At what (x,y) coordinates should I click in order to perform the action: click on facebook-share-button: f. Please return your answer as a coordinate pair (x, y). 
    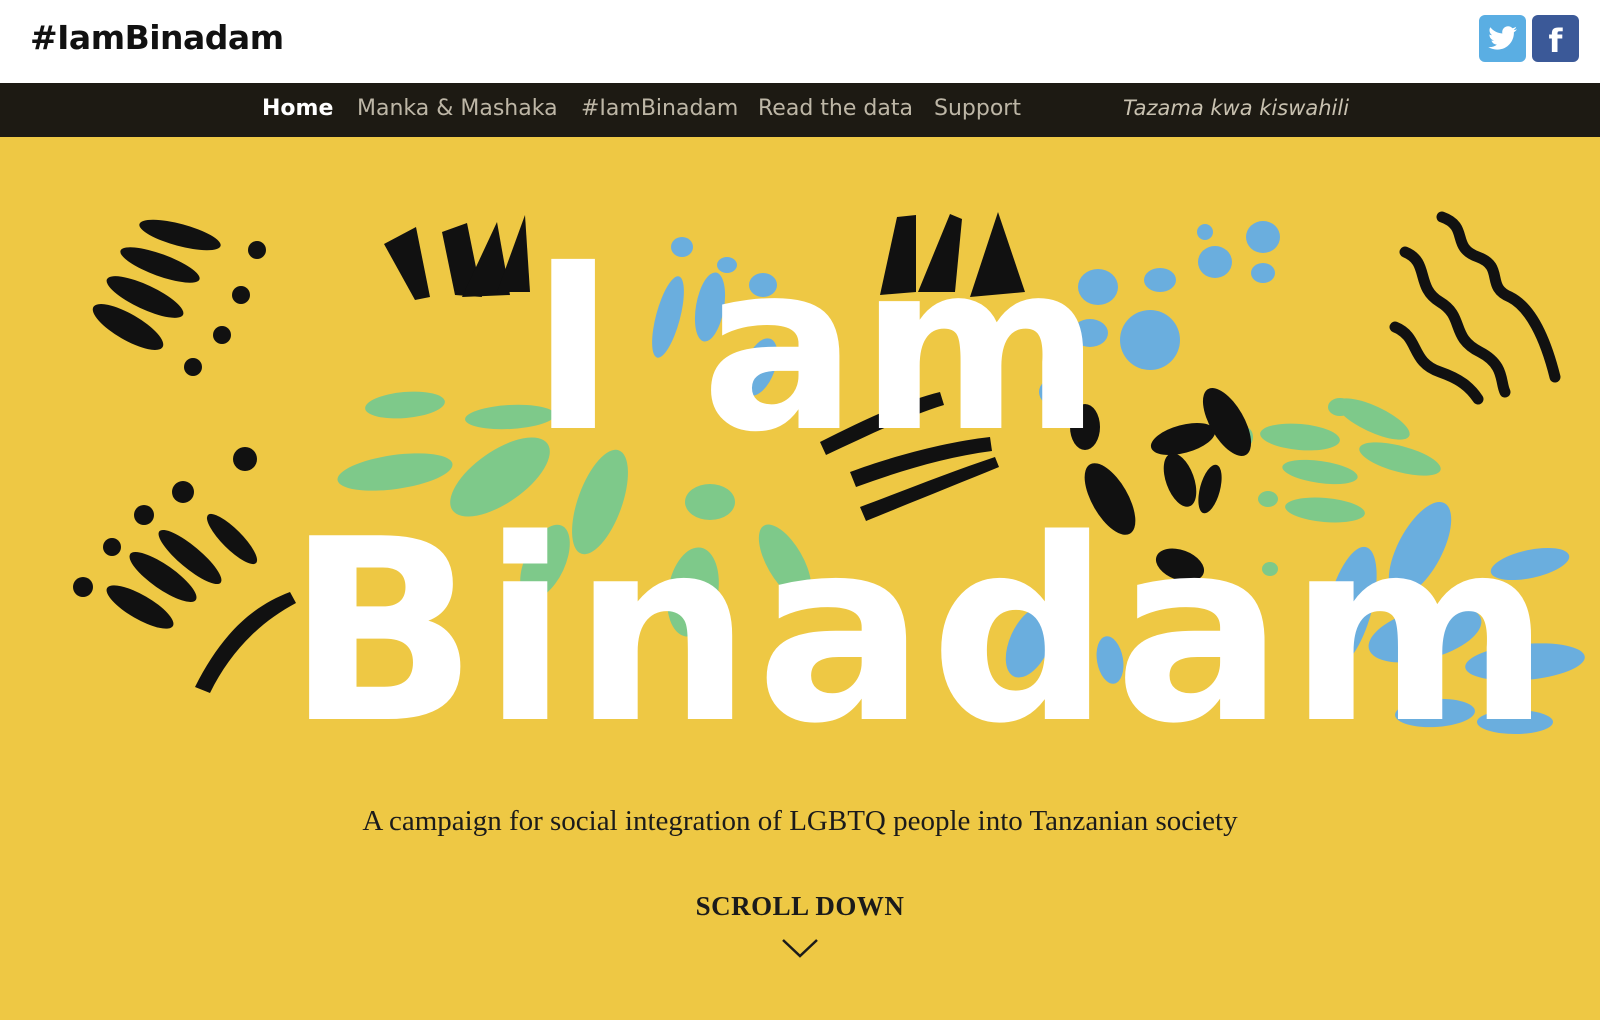
    Looking at the image, I should click on (1555, 38).